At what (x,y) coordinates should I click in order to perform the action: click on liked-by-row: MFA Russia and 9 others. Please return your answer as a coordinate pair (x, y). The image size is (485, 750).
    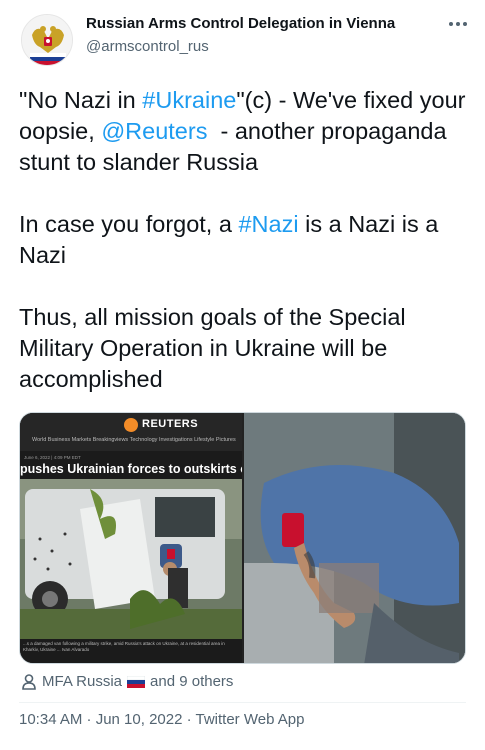
    Looking at the image, I should click on (127, 681).